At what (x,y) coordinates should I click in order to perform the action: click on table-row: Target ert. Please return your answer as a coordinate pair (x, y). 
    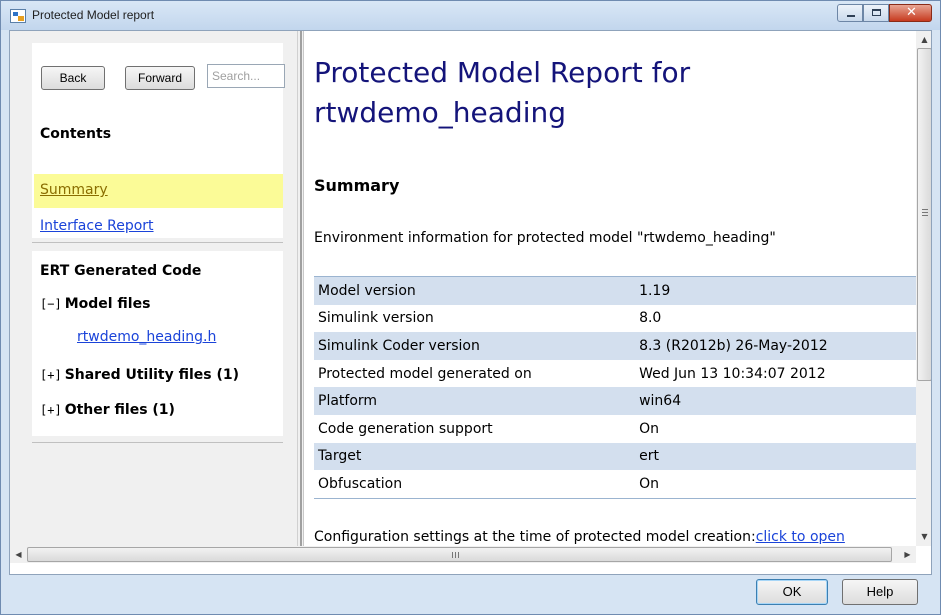
    Looking at the image, I should click on (615, 456).